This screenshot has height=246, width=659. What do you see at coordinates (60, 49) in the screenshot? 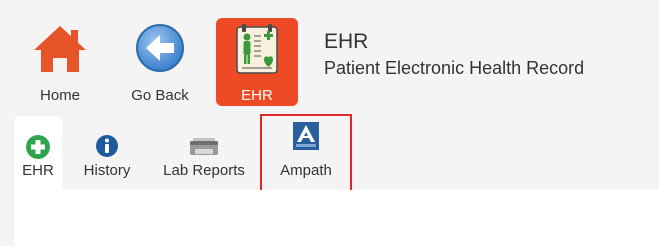
I see `home-icon` at bounding box center [60, 49].